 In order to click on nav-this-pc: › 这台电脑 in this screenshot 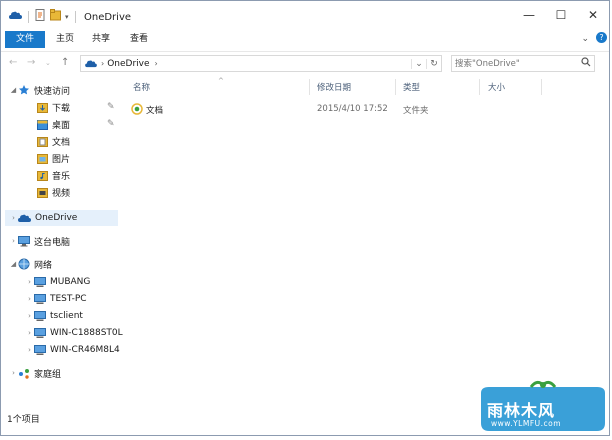, I will do `click(39, 241)`.